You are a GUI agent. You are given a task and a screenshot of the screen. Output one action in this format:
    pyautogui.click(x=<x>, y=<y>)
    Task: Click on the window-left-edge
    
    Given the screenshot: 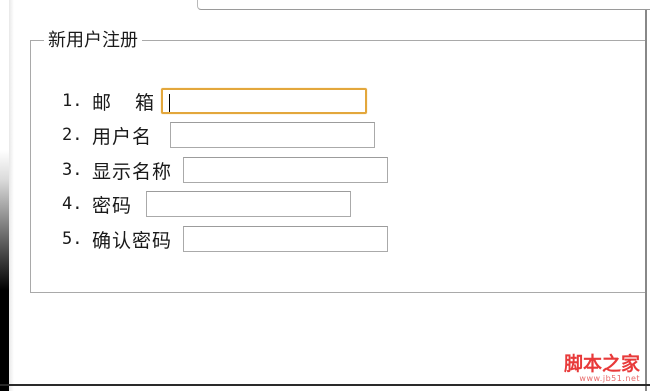 What is the action you would take?
    pyautogui.click(x=4, y=195)
    